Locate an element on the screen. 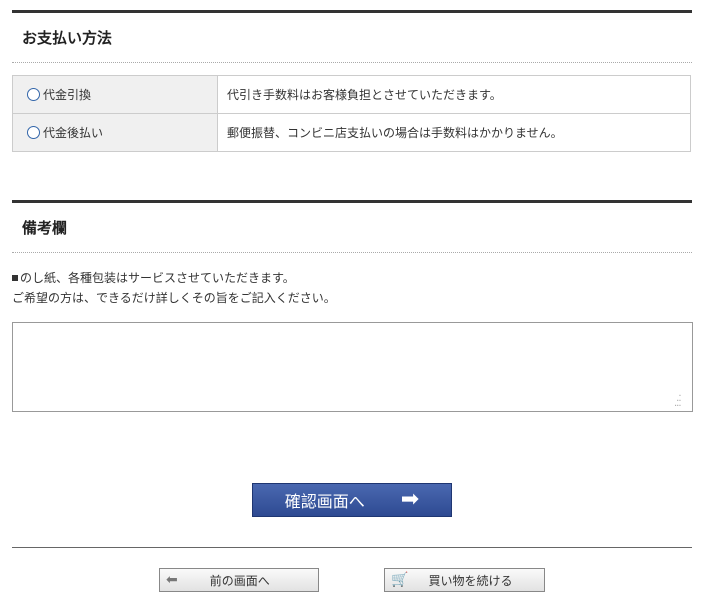 This screenshot has width=704, height=599. bottom-divider is located at coordinates (352, 547).